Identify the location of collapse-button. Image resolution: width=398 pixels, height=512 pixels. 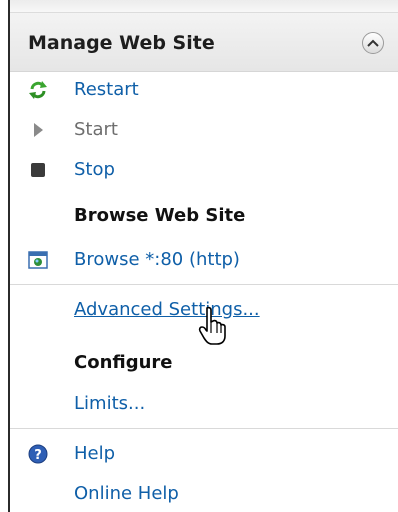
(373, 43).